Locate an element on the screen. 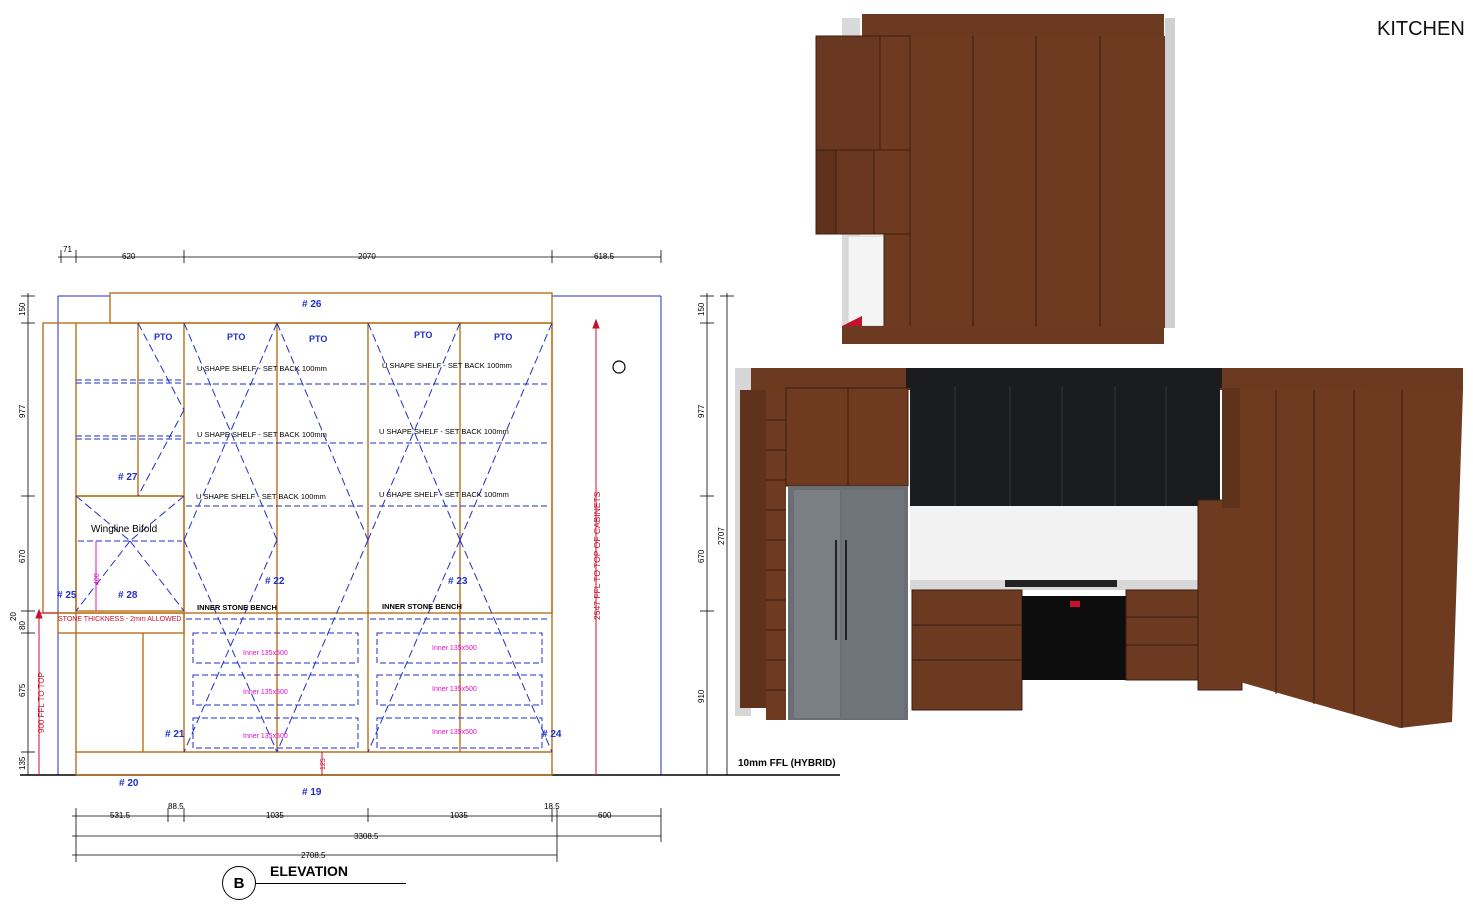  shelf-note-5: U SHAPE SHELF - SET BACK 100mm is located at coordinates (261, 496).